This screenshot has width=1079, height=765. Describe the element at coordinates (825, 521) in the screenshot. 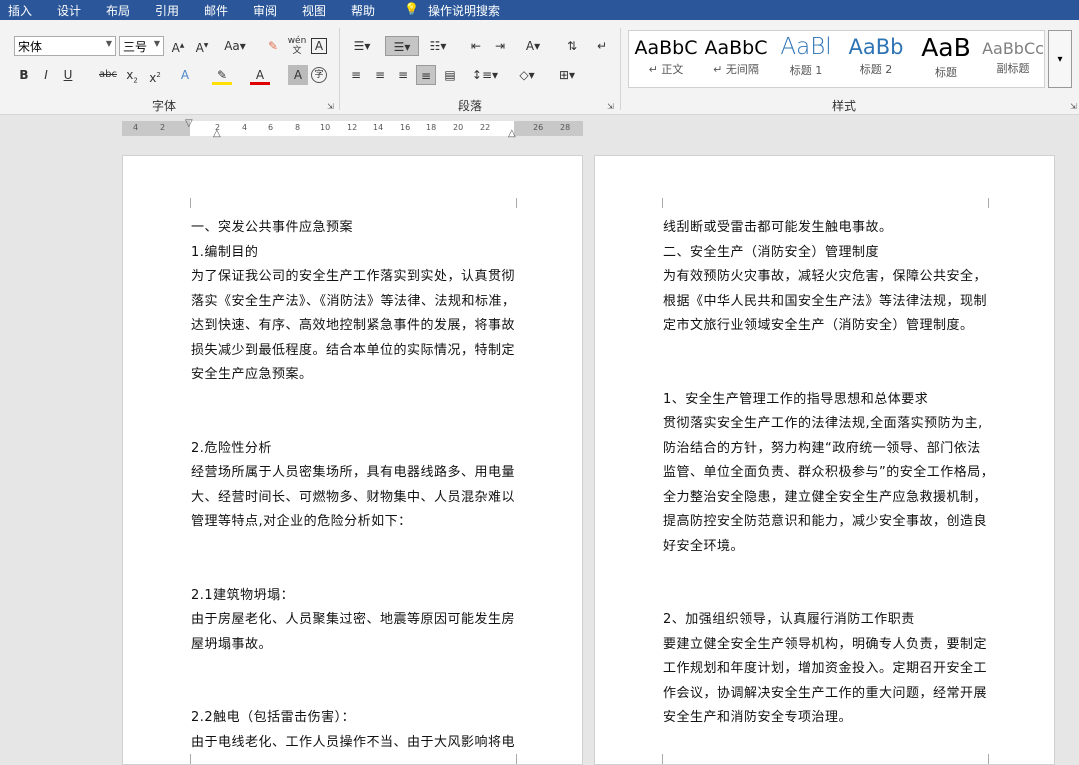

I see `text-line: 提高防控安全防范意识和能力，减少安全事故，创造良` at that location.